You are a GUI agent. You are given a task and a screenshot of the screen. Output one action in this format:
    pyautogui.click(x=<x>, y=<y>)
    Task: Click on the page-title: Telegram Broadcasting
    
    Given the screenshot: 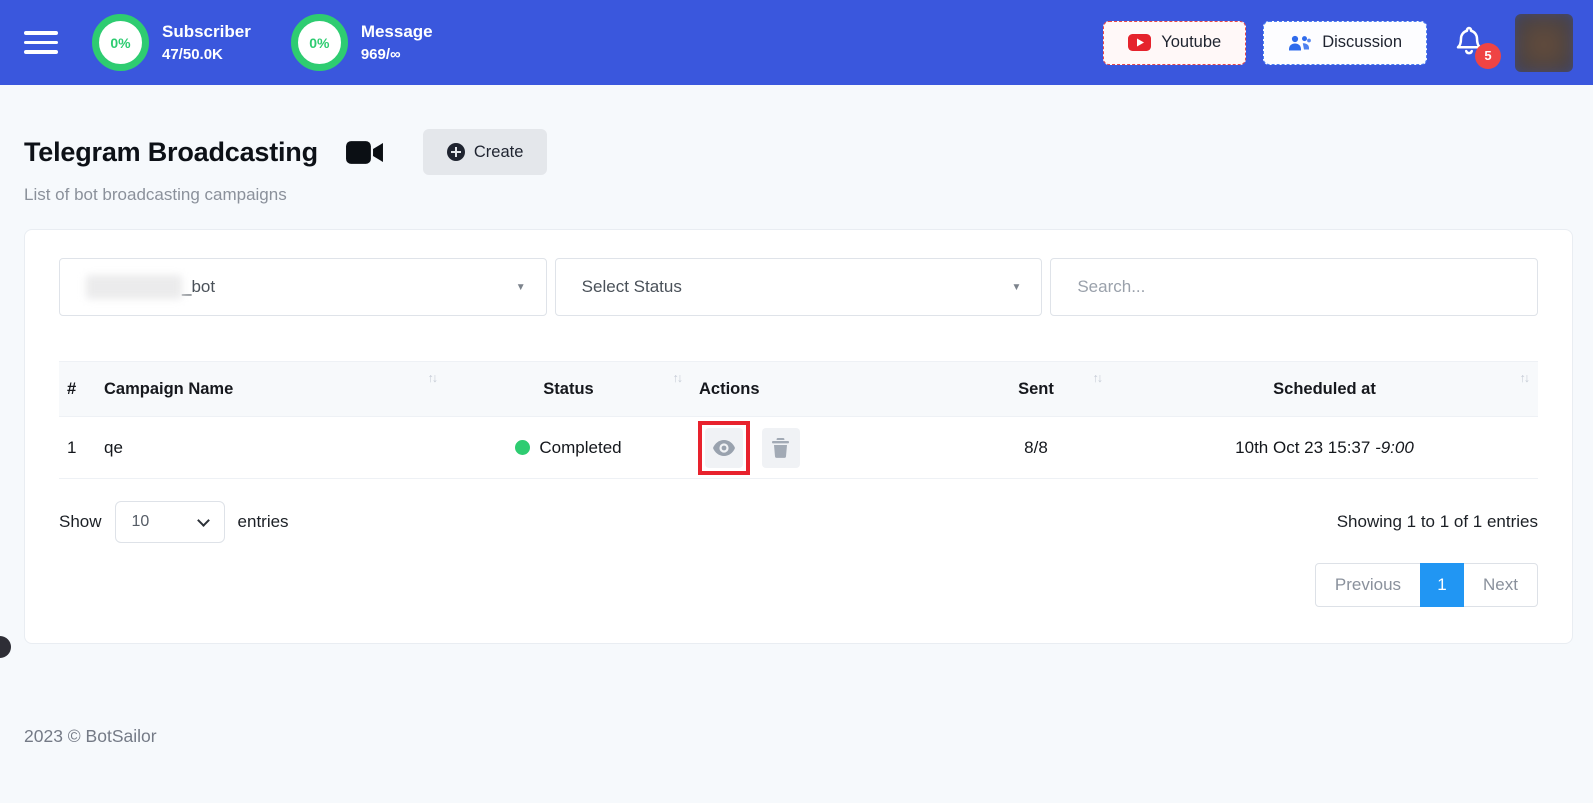 What is the action you would take?
    pyautogui.click(x=171, y=151)
    